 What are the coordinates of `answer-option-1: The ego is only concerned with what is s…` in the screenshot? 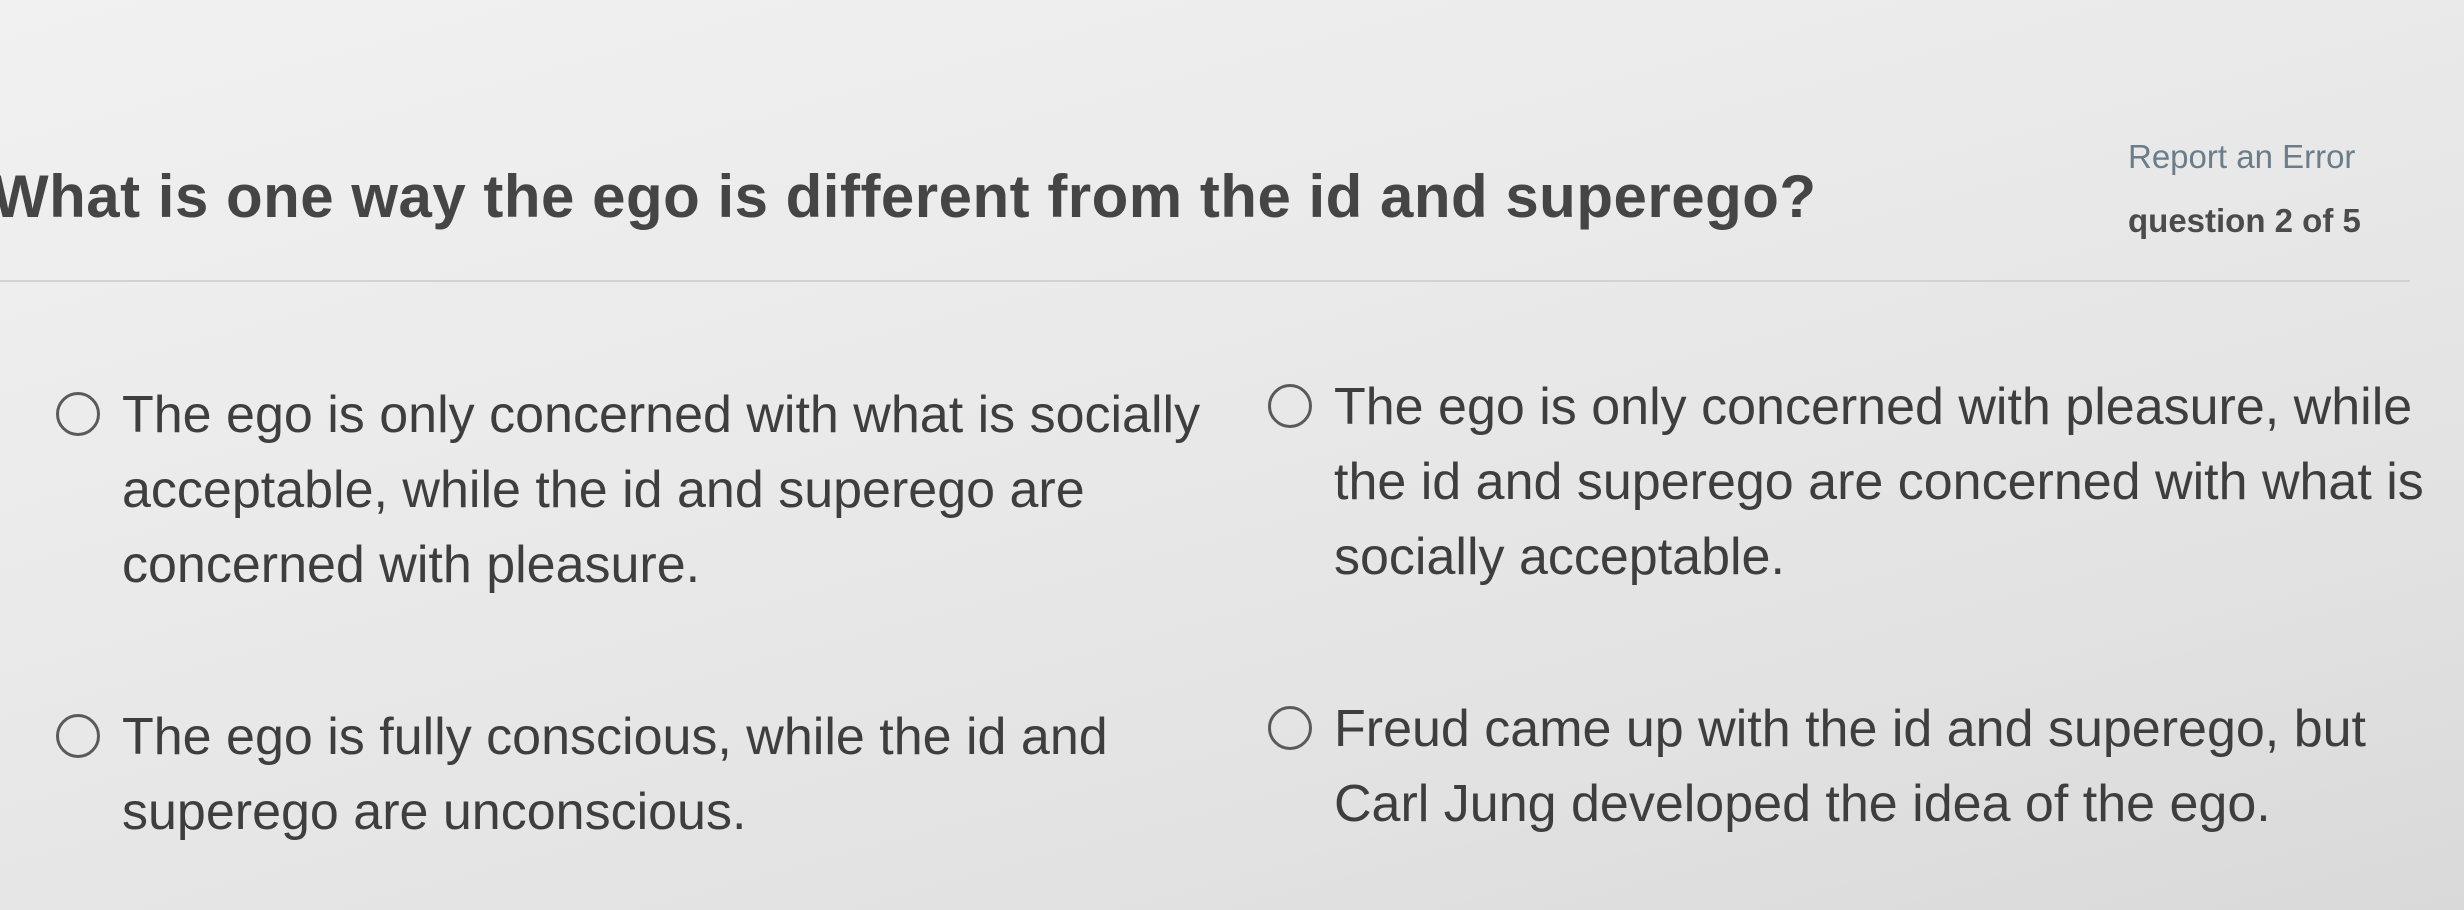 It's located at (641, 490).